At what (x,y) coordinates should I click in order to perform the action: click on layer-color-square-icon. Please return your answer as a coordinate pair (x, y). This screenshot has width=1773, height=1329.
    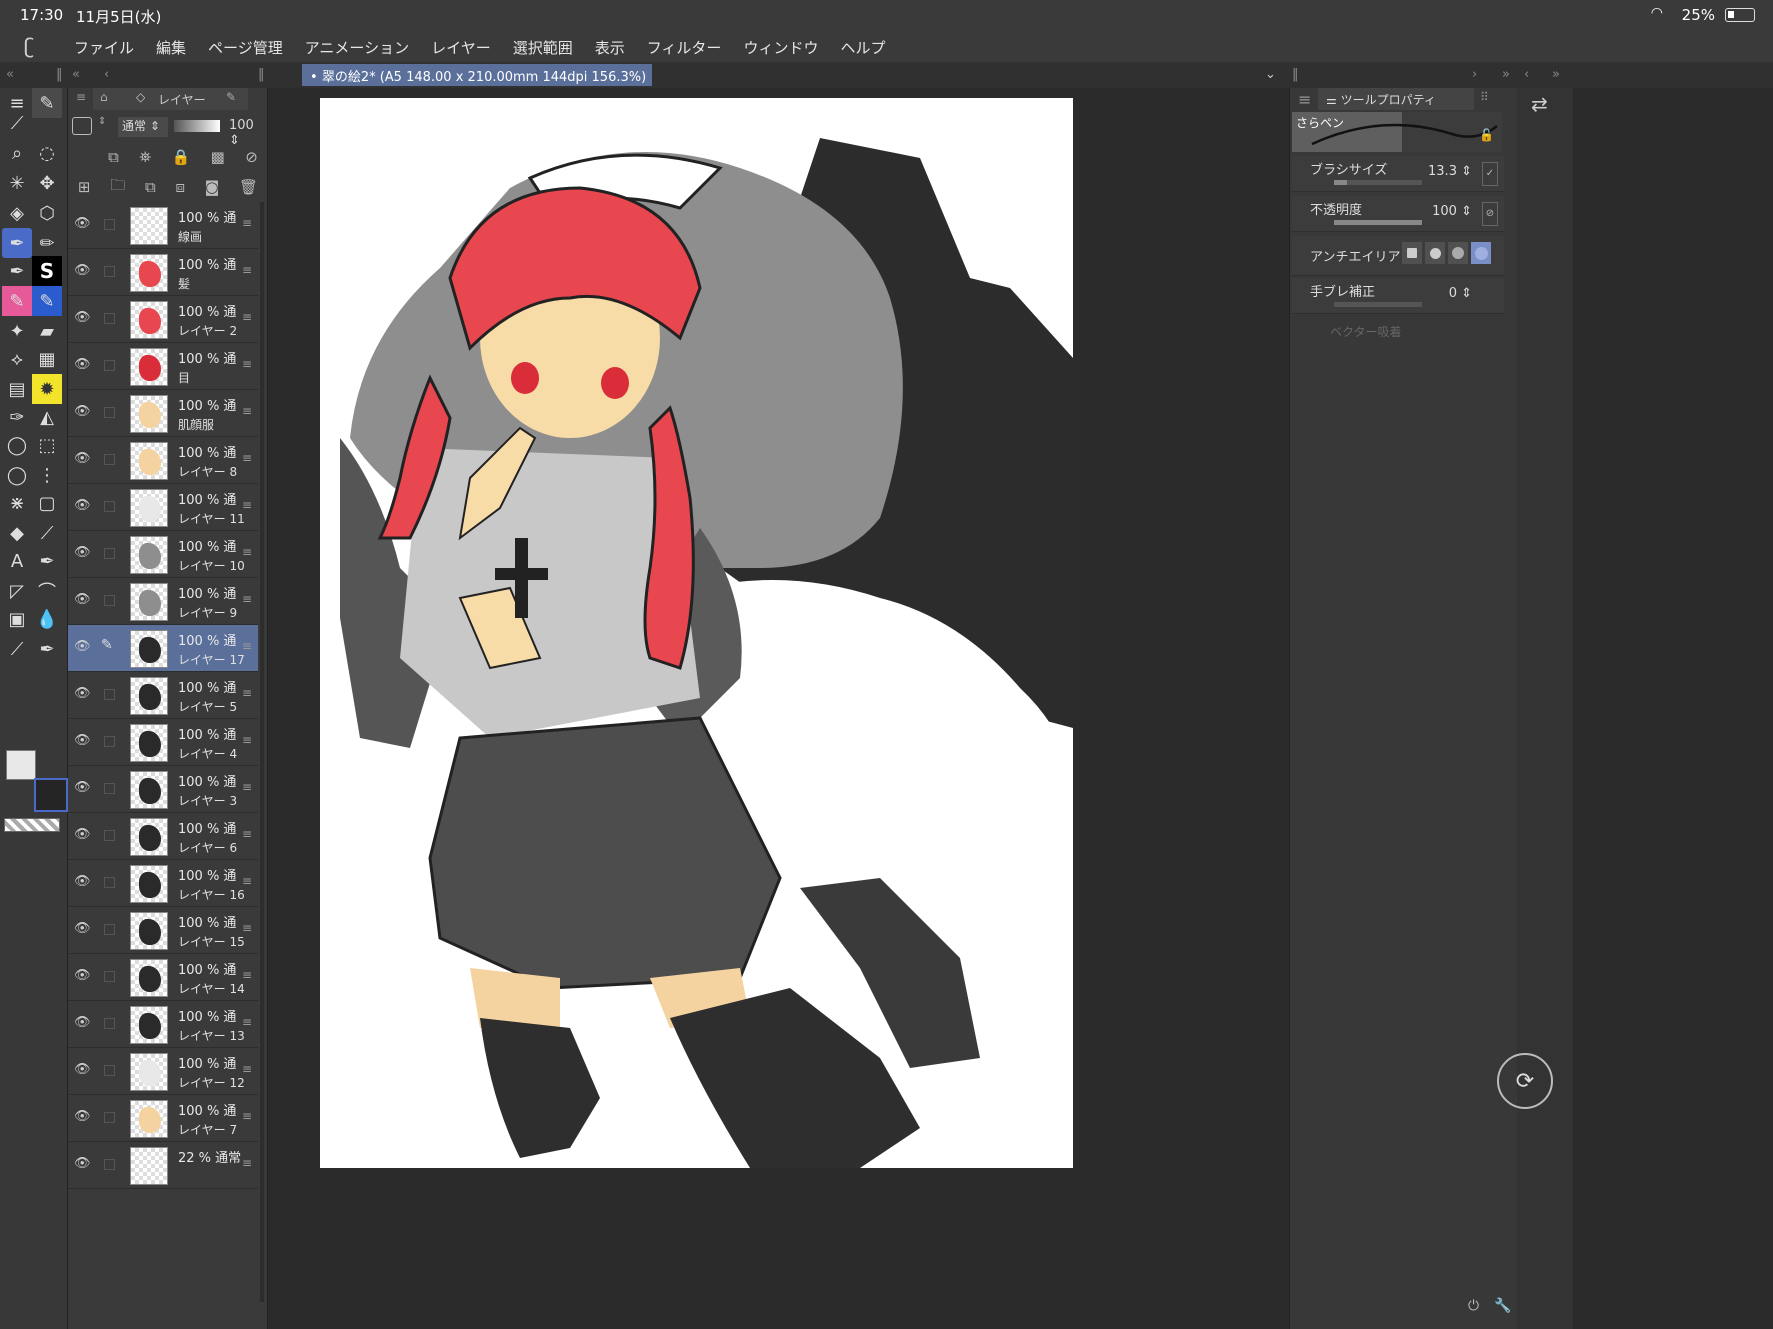
    Looking at the image, I should click on (82, 126).